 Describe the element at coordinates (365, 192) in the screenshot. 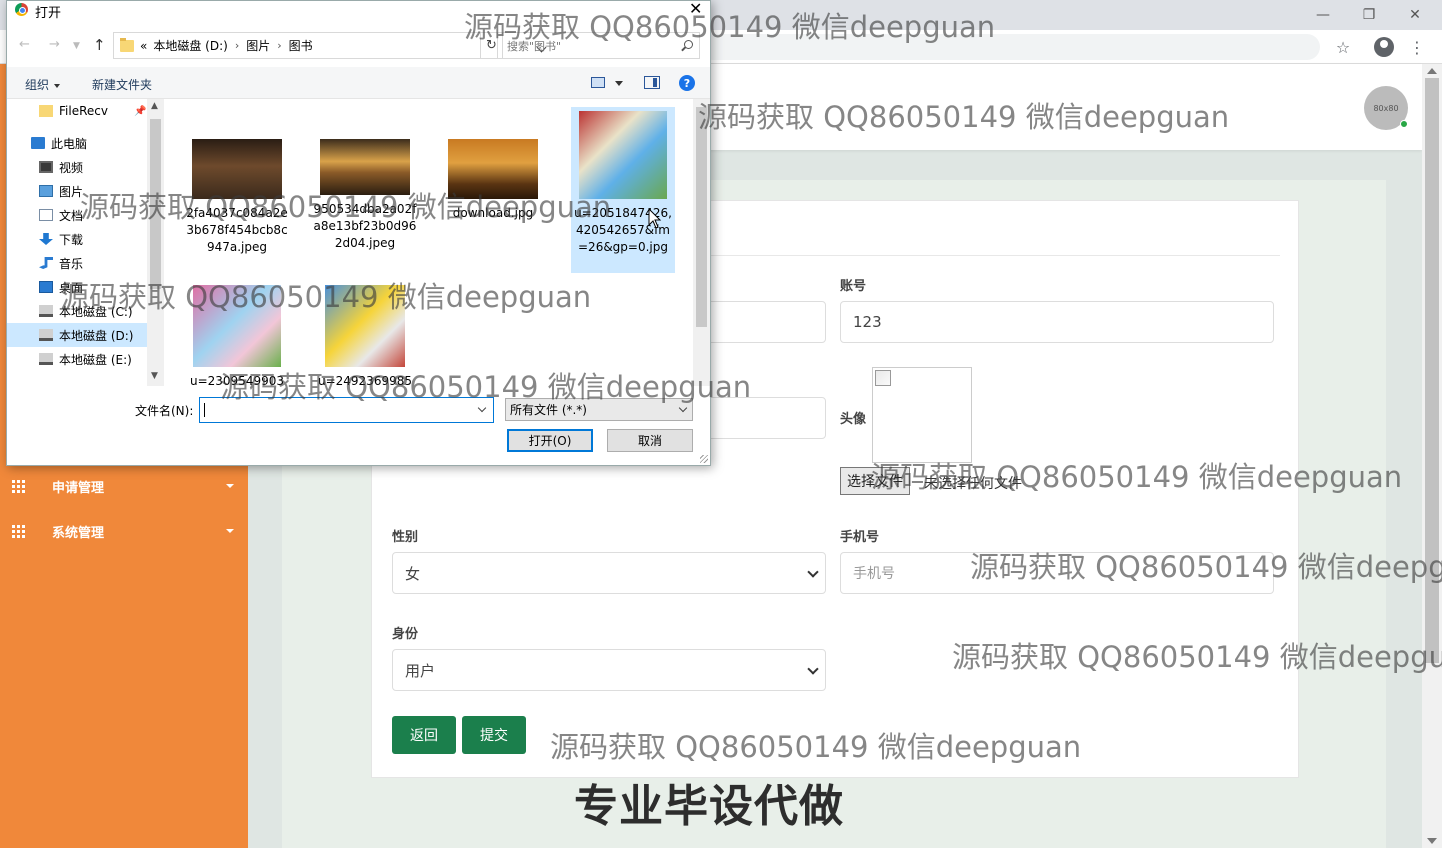

I see `file-item: 950534dba2a02fa8e13bf23b0d962d04.jpeg` at that location.